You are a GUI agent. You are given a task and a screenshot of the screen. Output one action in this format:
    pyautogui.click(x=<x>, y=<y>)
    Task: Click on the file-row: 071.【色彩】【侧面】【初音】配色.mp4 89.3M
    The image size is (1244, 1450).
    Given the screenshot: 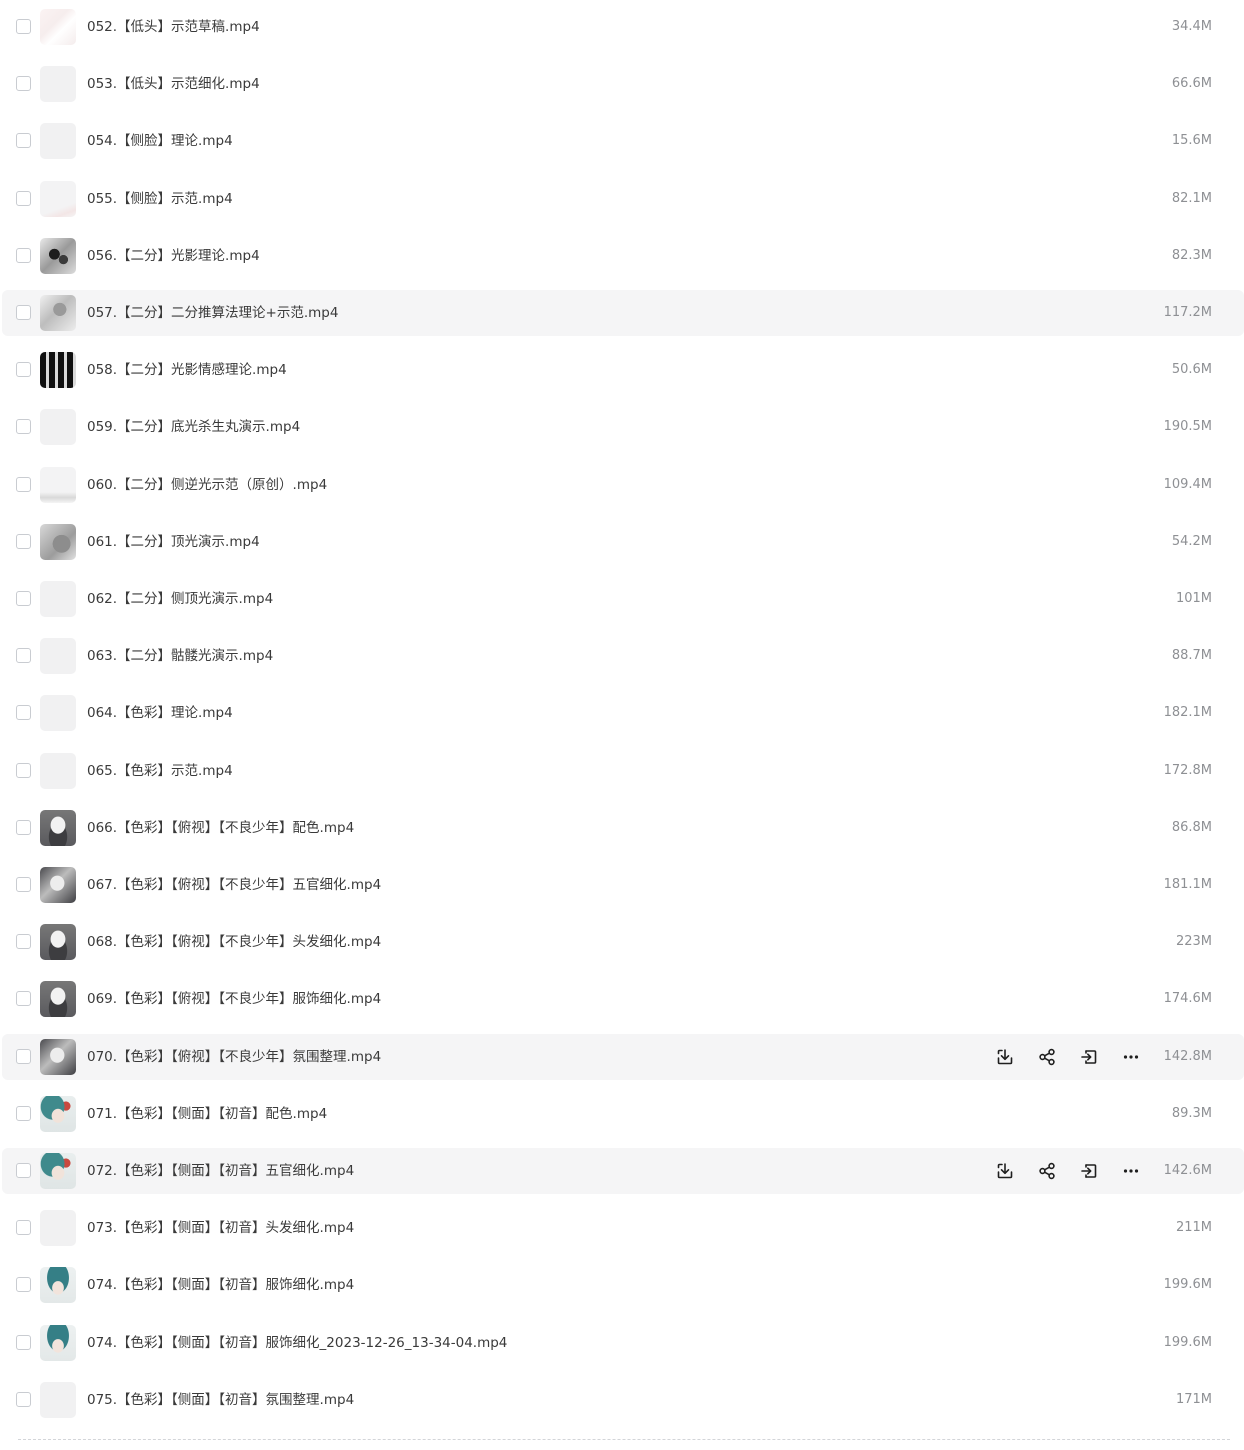 What is the action you would take?
    pyautogui.click(x=623, y=1114)
    